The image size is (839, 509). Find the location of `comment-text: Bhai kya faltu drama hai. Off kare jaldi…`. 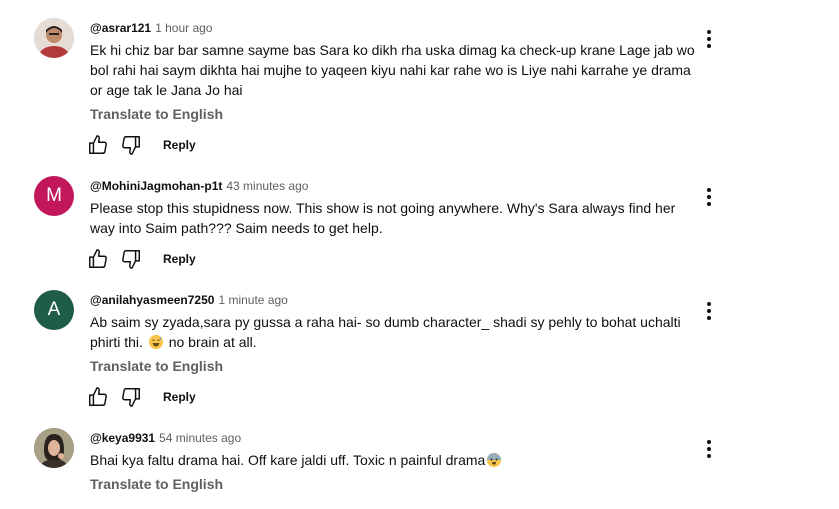

comment-text: Bhai kya faltu drama hai. Off kare jaldi… is located at coordinates (395, 460).